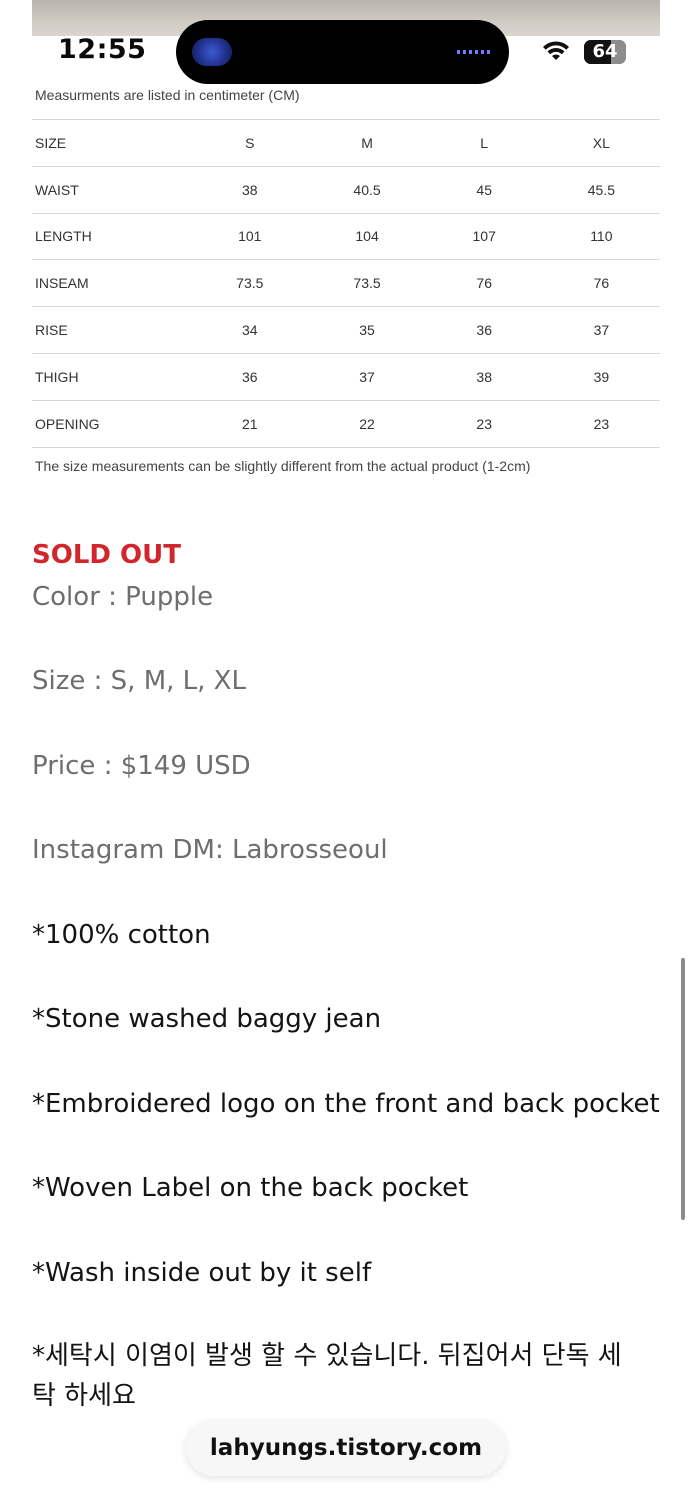  Describe the element at coordinates (112, 189) in the screenshot. I see `row-label: WAIST` at that location.